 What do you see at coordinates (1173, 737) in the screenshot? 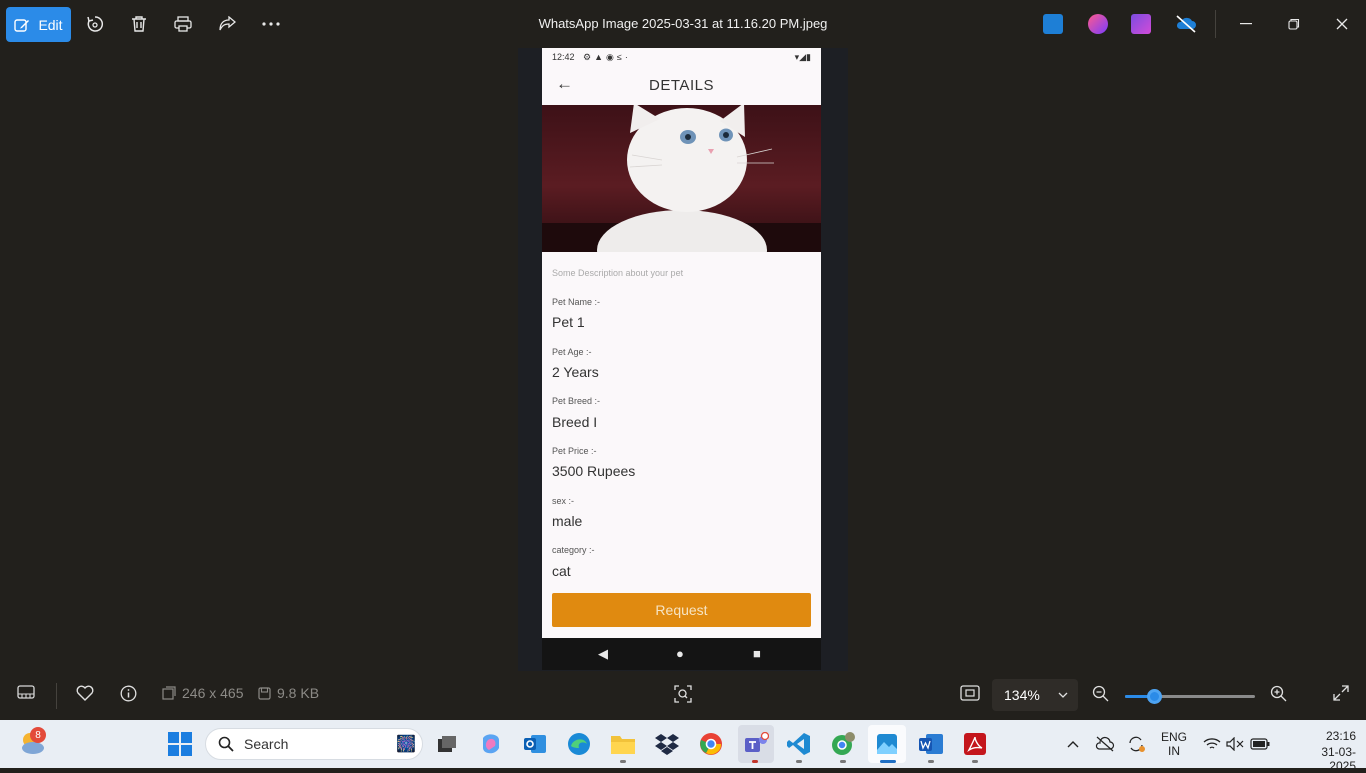
I see `language-code: ENG` at bounding box center [1173, 737].